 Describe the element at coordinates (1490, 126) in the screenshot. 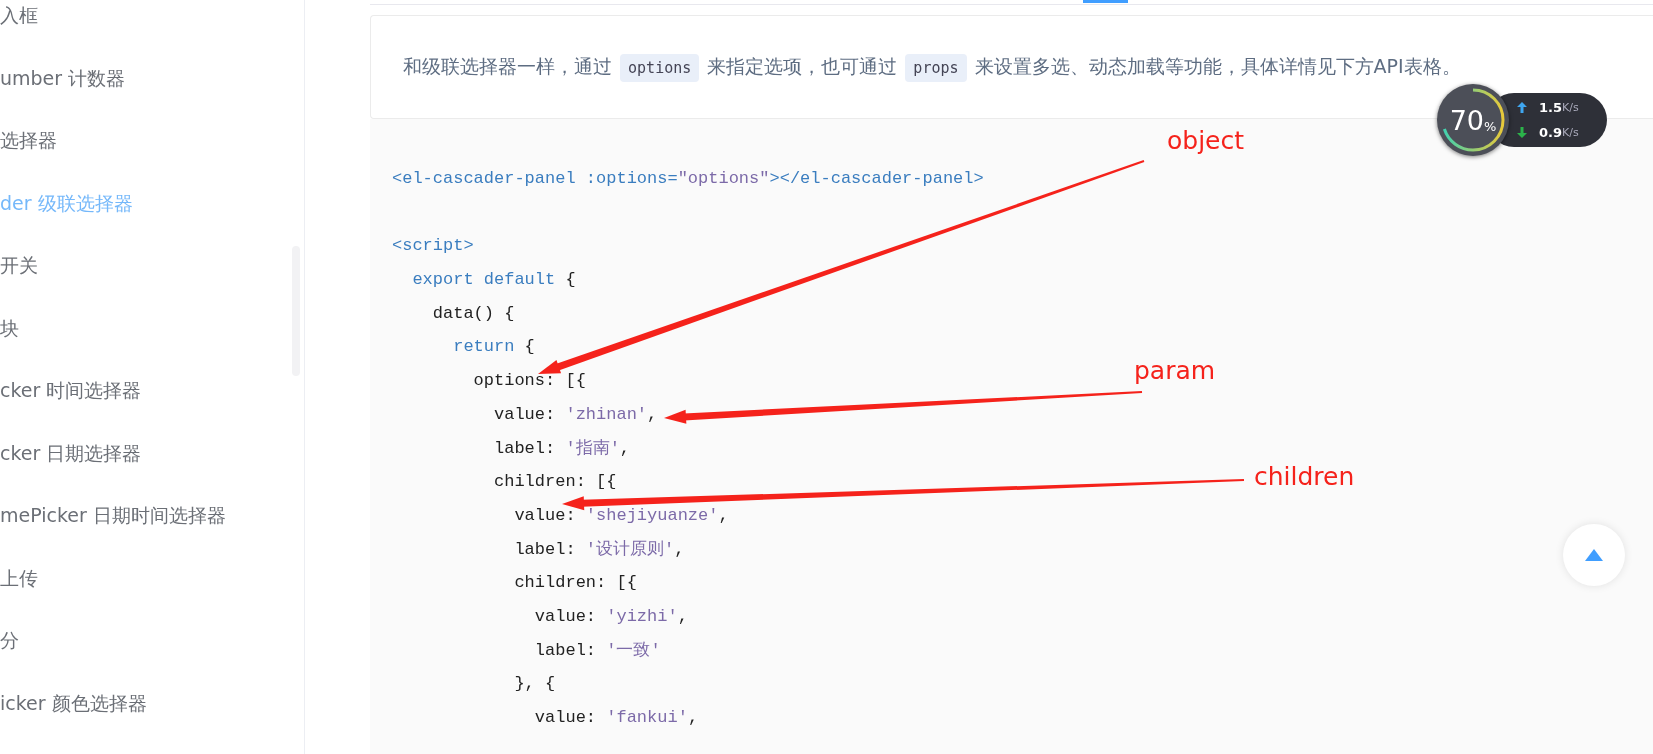

I see `percent-sign: %` at that location.